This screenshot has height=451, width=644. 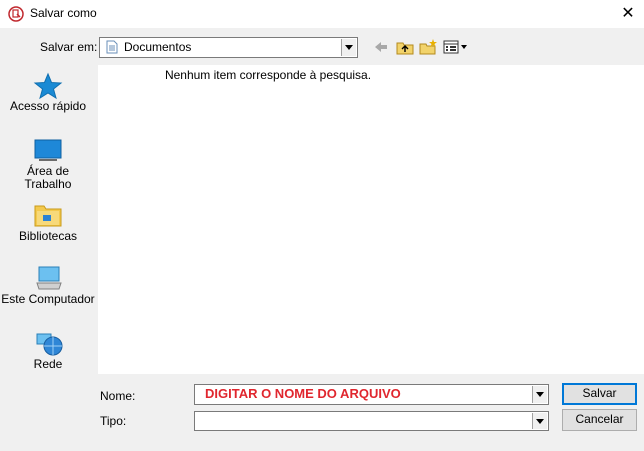 I want to click on back-icon, so click(x=382, y=48).